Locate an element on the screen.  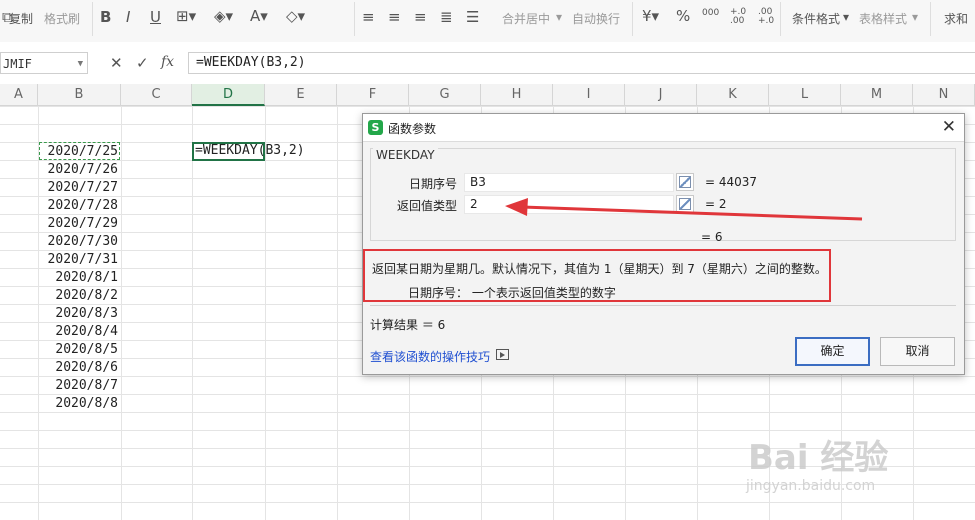
baidu-watermark-logo: Bai 经验 is located at coordinates (818, 458).